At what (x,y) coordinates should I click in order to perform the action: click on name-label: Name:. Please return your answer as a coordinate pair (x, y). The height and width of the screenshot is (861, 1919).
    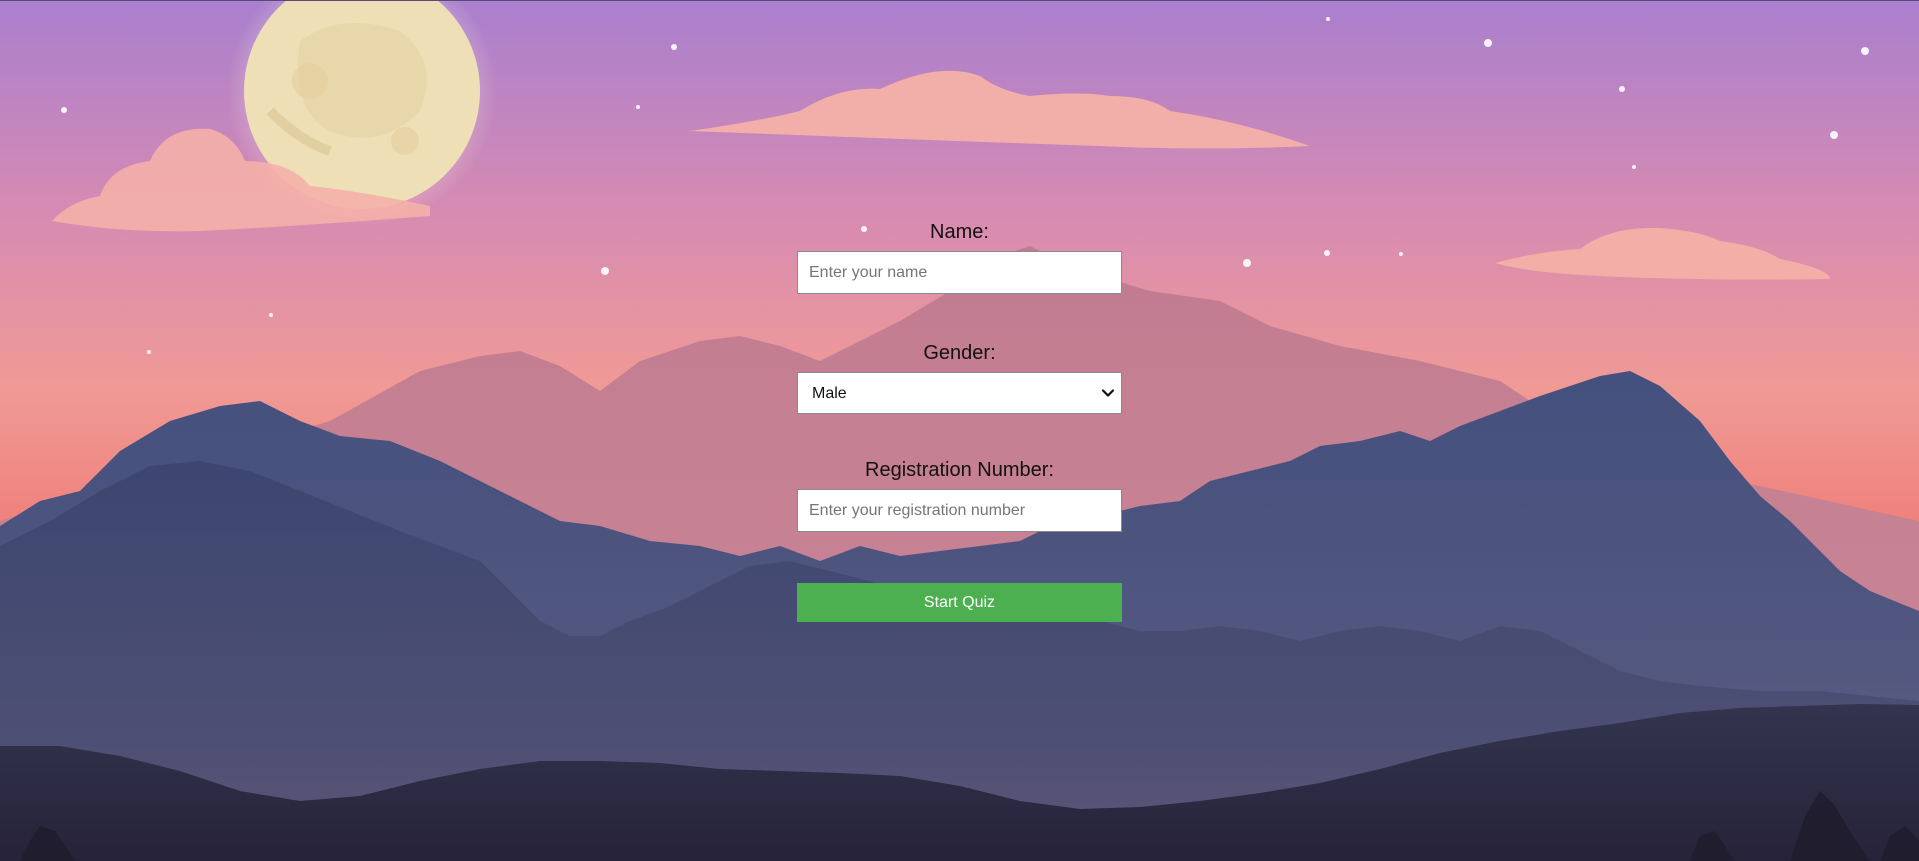
    Looking at the image, I should click on (959, 232).